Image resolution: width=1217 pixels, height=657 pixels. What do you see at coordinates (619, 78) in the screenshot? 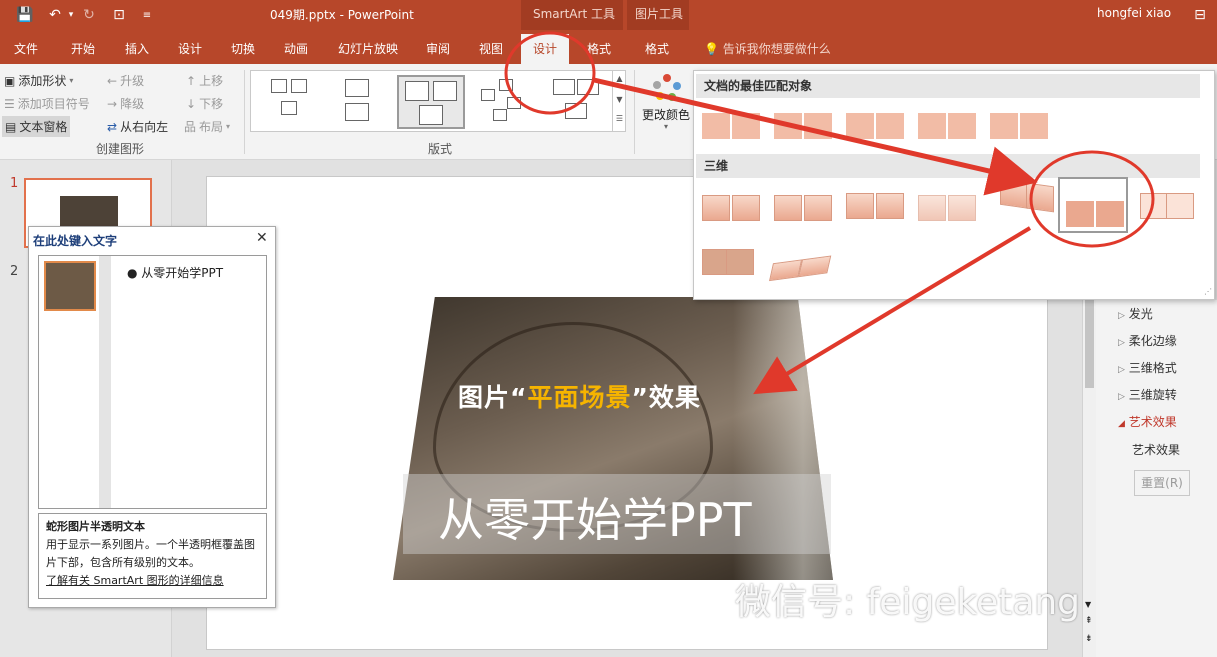
I see `chevron-up-icon: ▲` at bounding box center [619, 78].